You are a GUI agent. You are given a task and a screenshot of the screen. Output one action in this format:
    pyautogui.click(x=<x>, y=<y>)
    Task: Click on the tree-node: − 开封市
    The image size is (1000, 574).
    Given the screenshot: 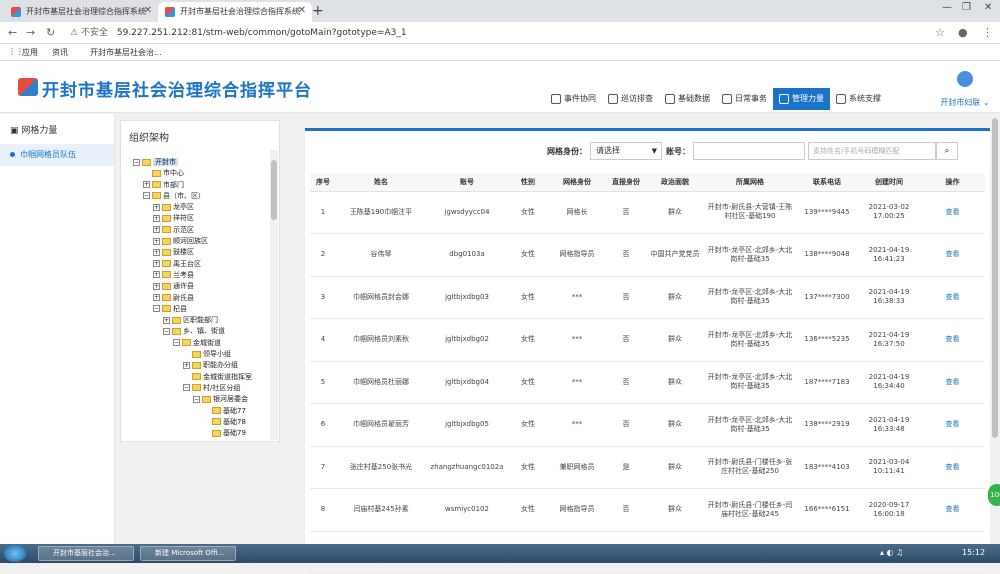 What is the action you would take?
    pyautogui.click(x=200, y=162)
    